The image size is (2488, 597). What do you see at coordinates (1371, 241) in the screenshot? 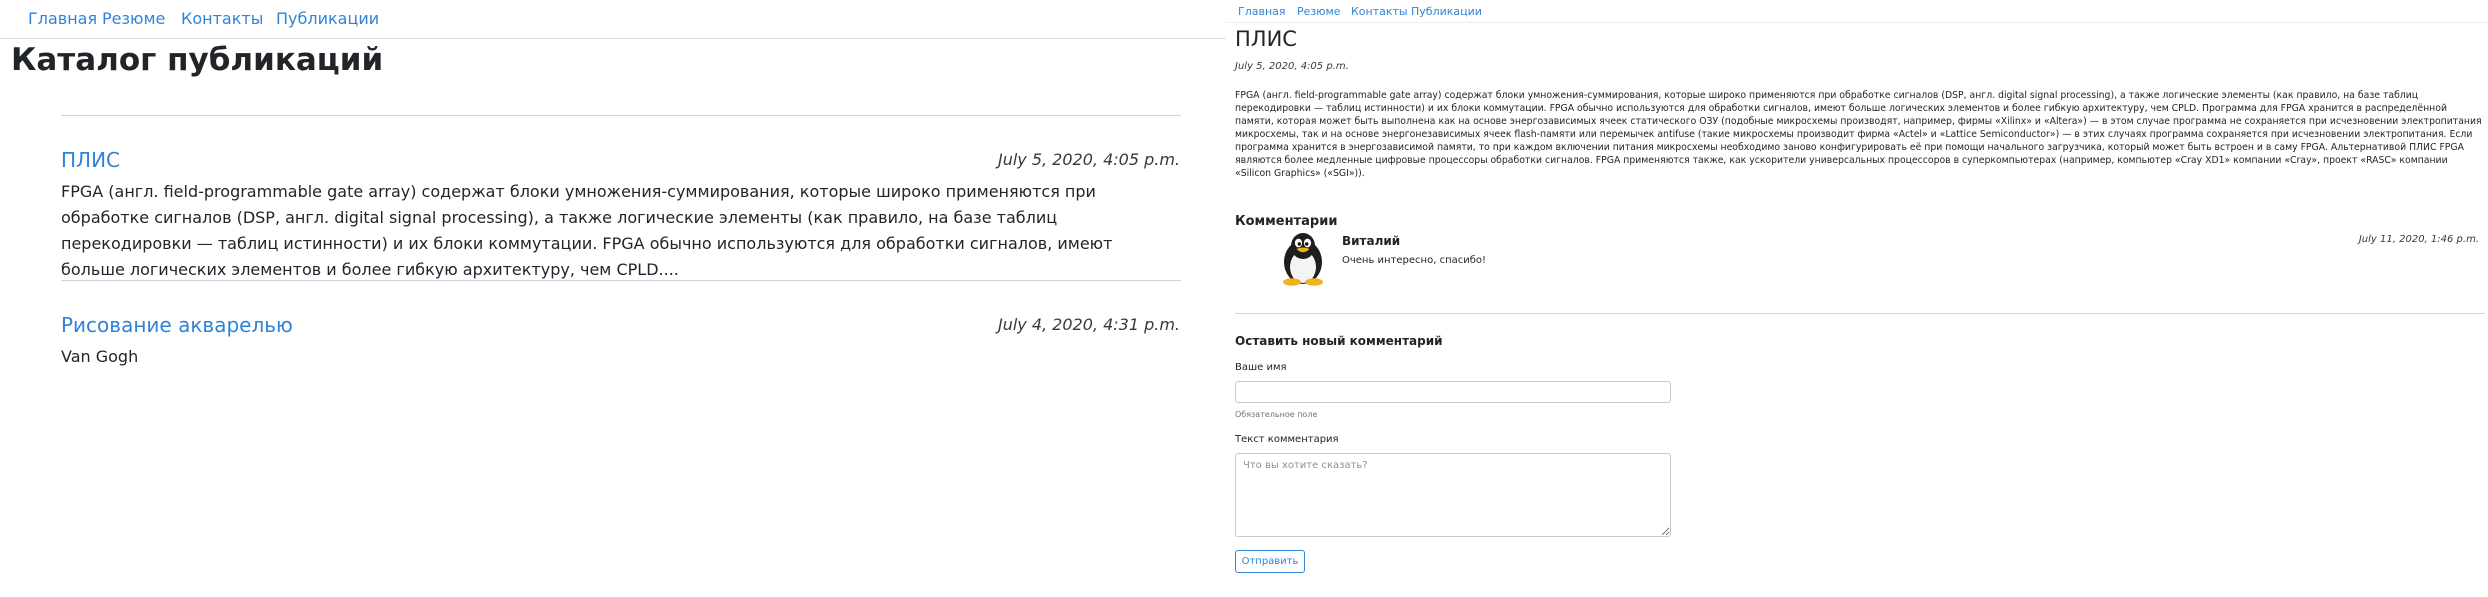
I see `comment-author: Виталий` at bounding box center [1371, 241].